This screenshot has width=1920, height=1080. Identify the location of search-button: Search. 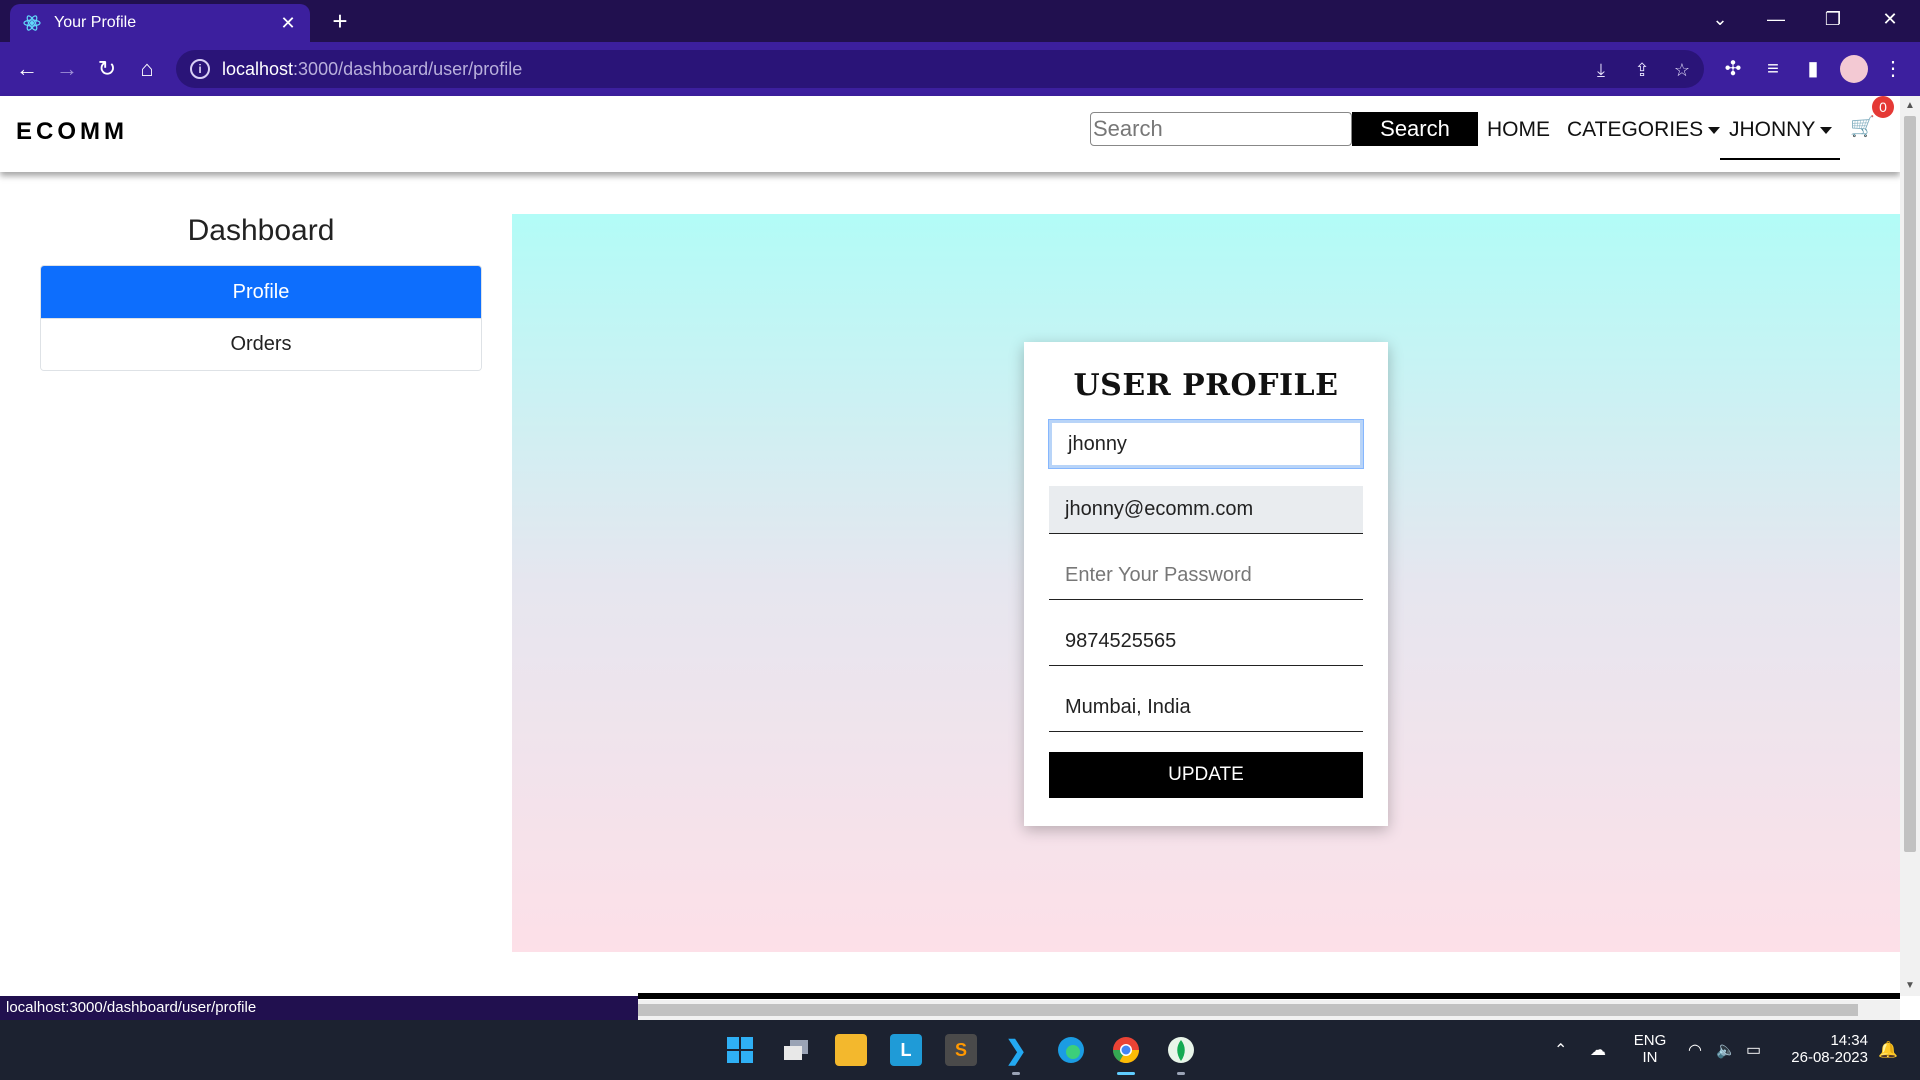
(1415, 129).